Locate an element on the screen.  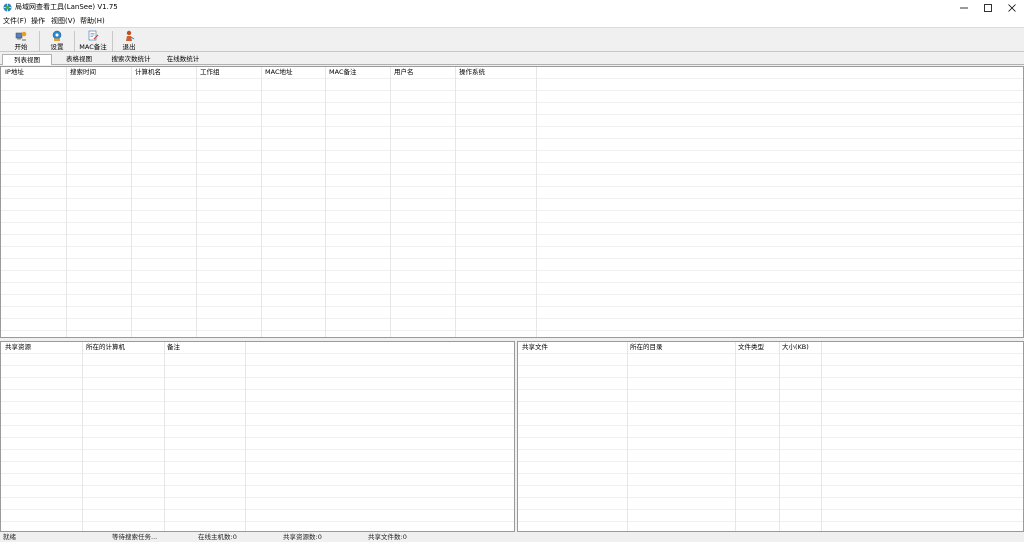
column-search-time: 搜索时间 is located at coordinates (99, 202).